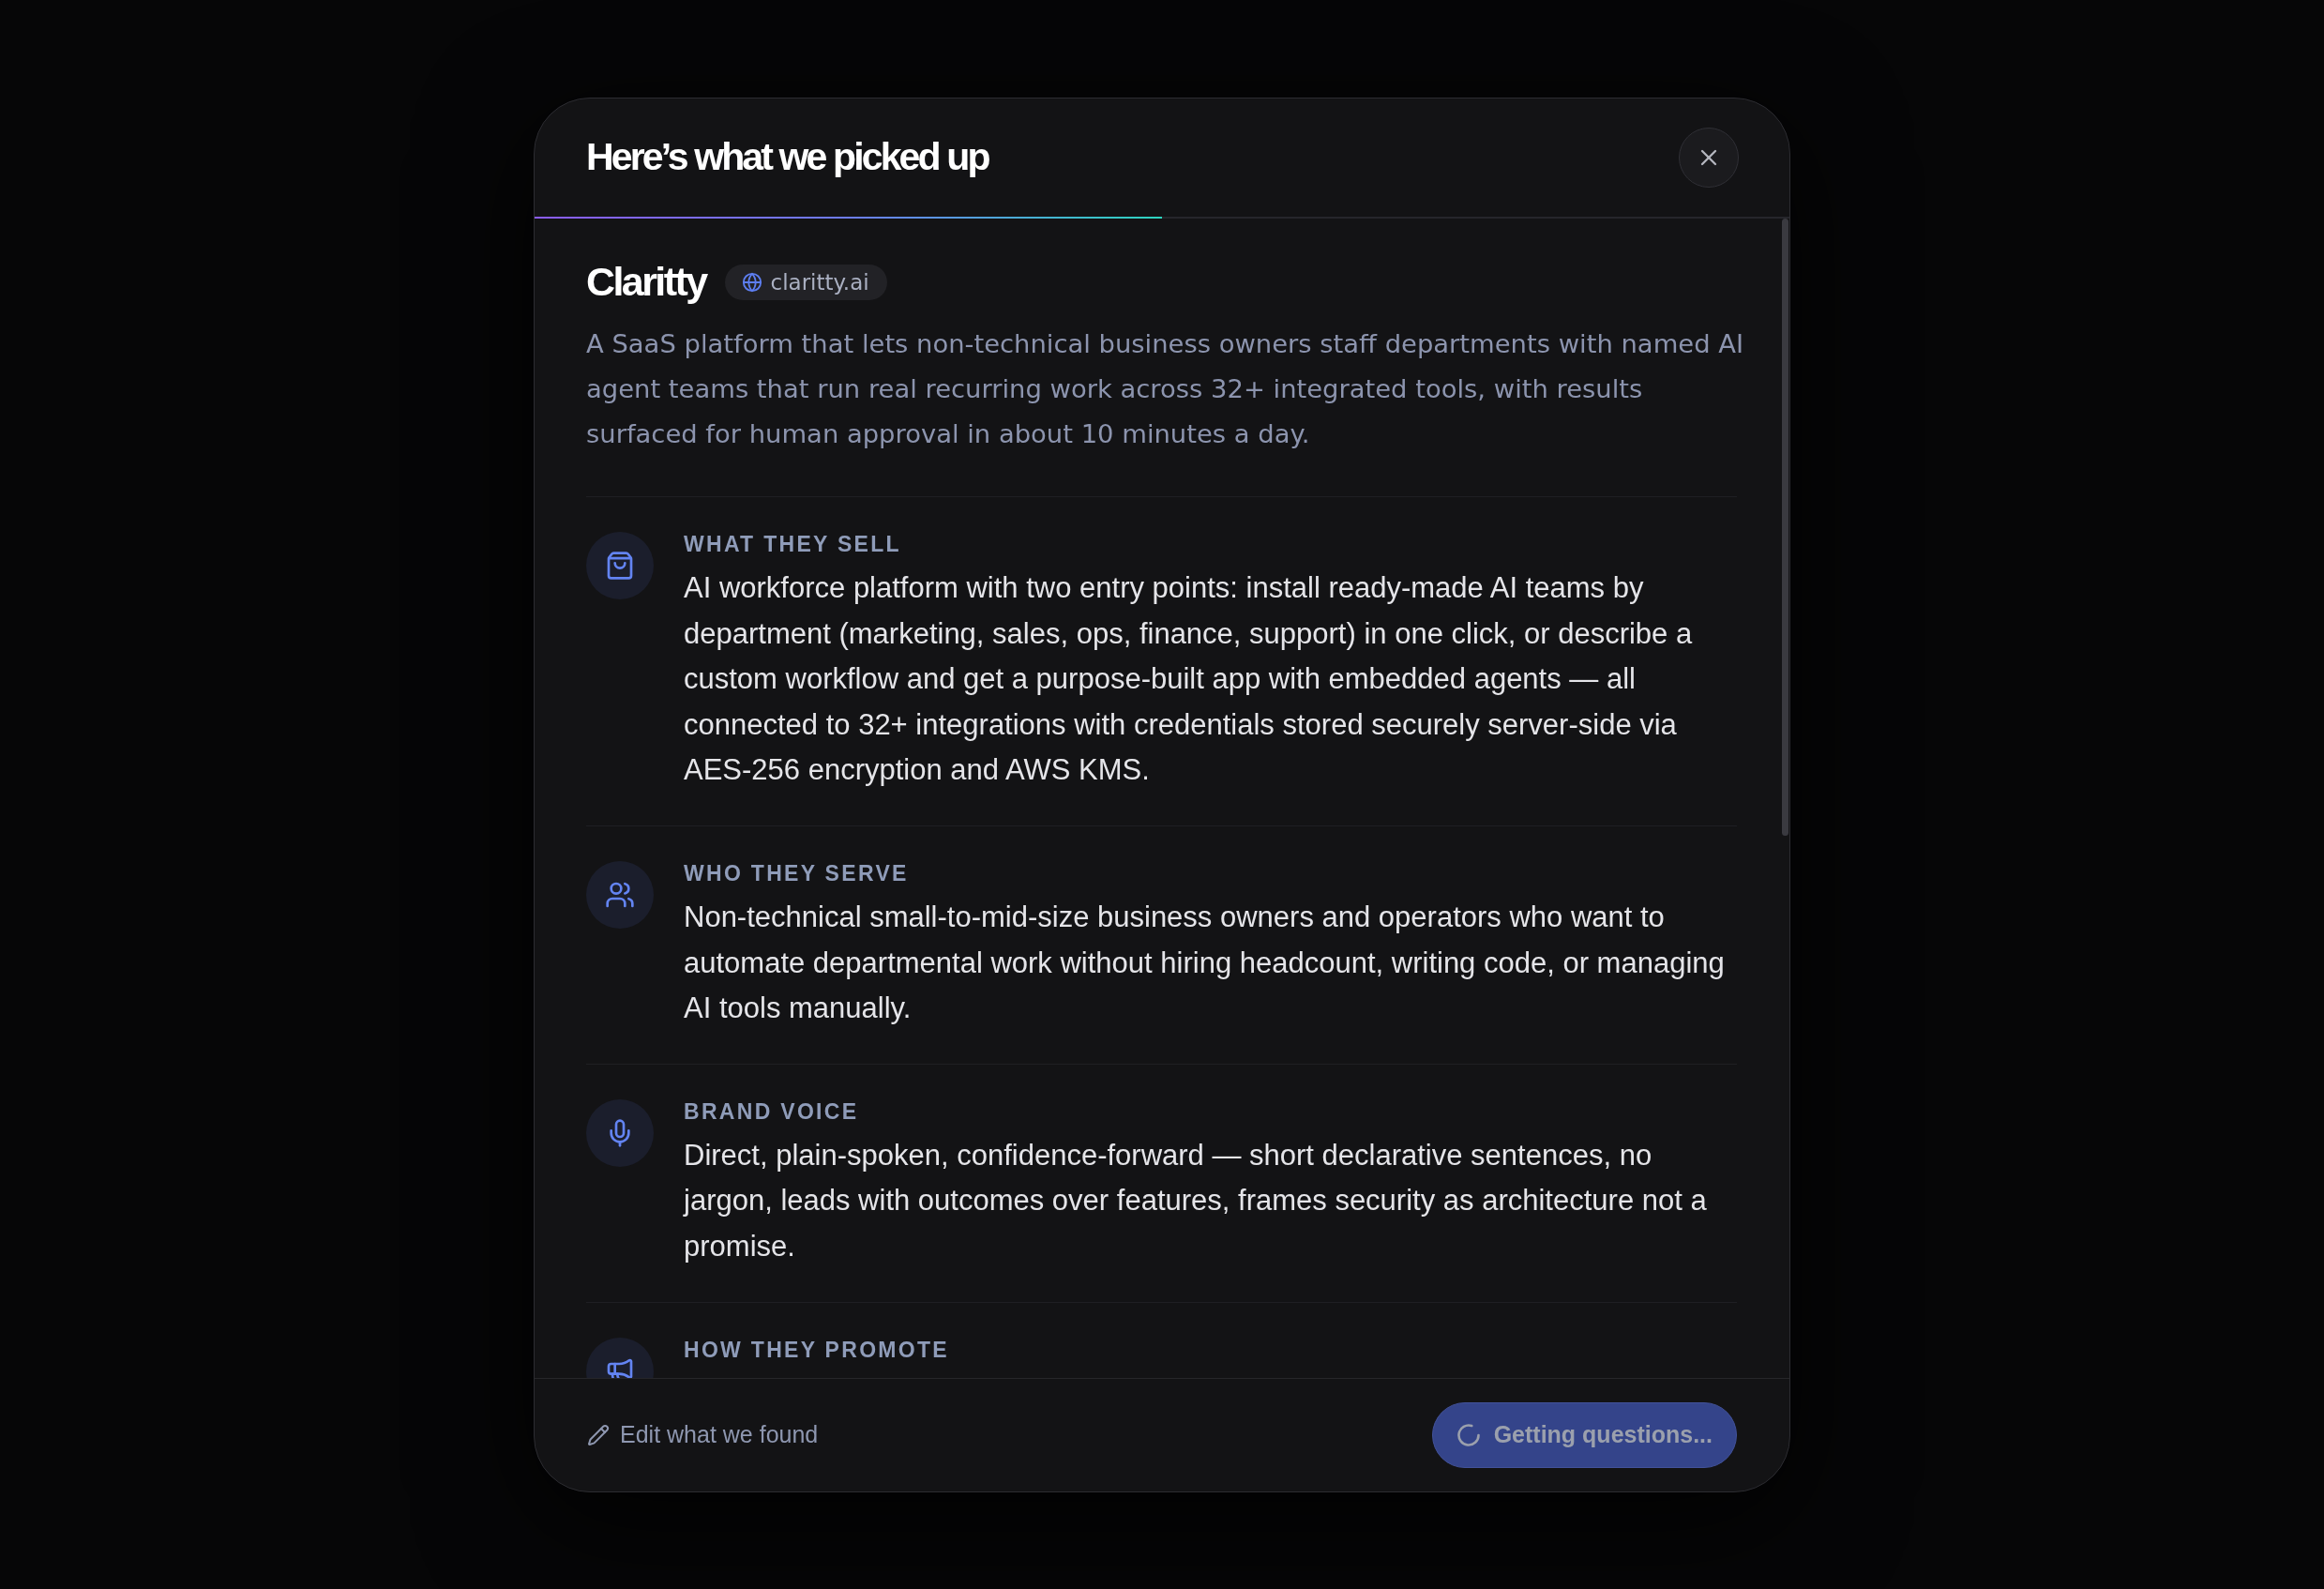 The image size is (2324, 1589). I want to click on section-label: WHAT THEY SELL, so click(793, 545).